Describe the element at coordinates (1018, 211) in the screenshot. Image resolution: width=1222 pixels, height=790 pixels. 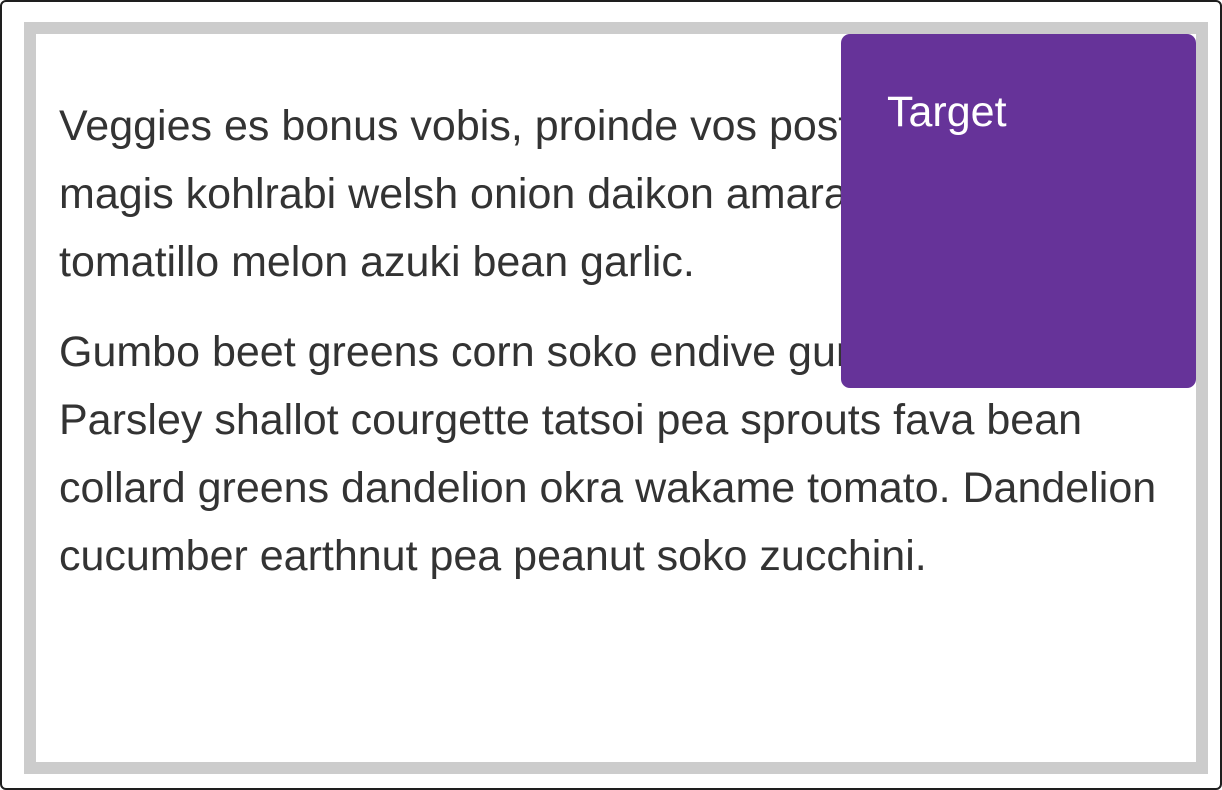
I see `target-box: Target` at that location.